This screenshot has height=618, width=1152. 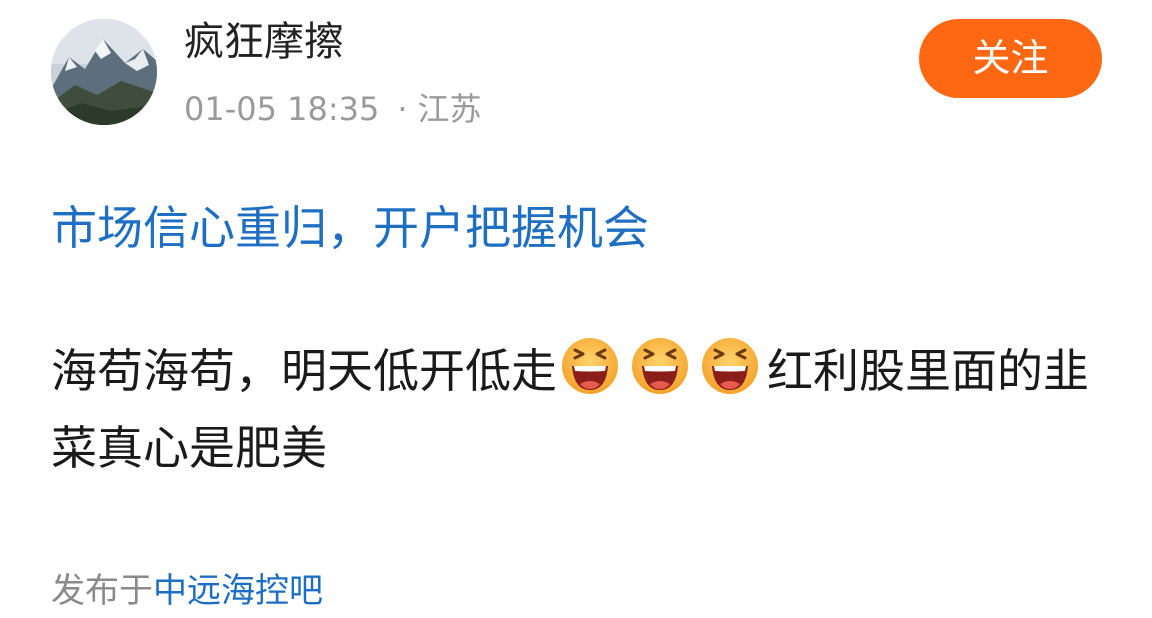 What do you see at coordinates (264, 42) in the screenshot?
I see `author-name: 疯狂摩擦` at bounding box center [264, 42].